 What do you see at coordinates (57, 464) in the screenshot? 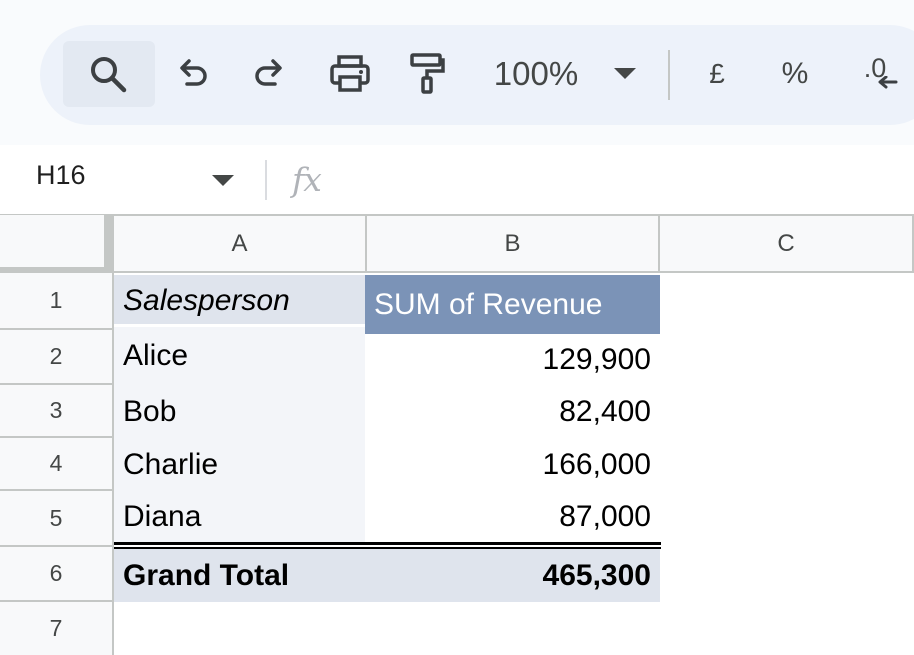
I see `row-header-4: 4` at bounding box center [57, 464].